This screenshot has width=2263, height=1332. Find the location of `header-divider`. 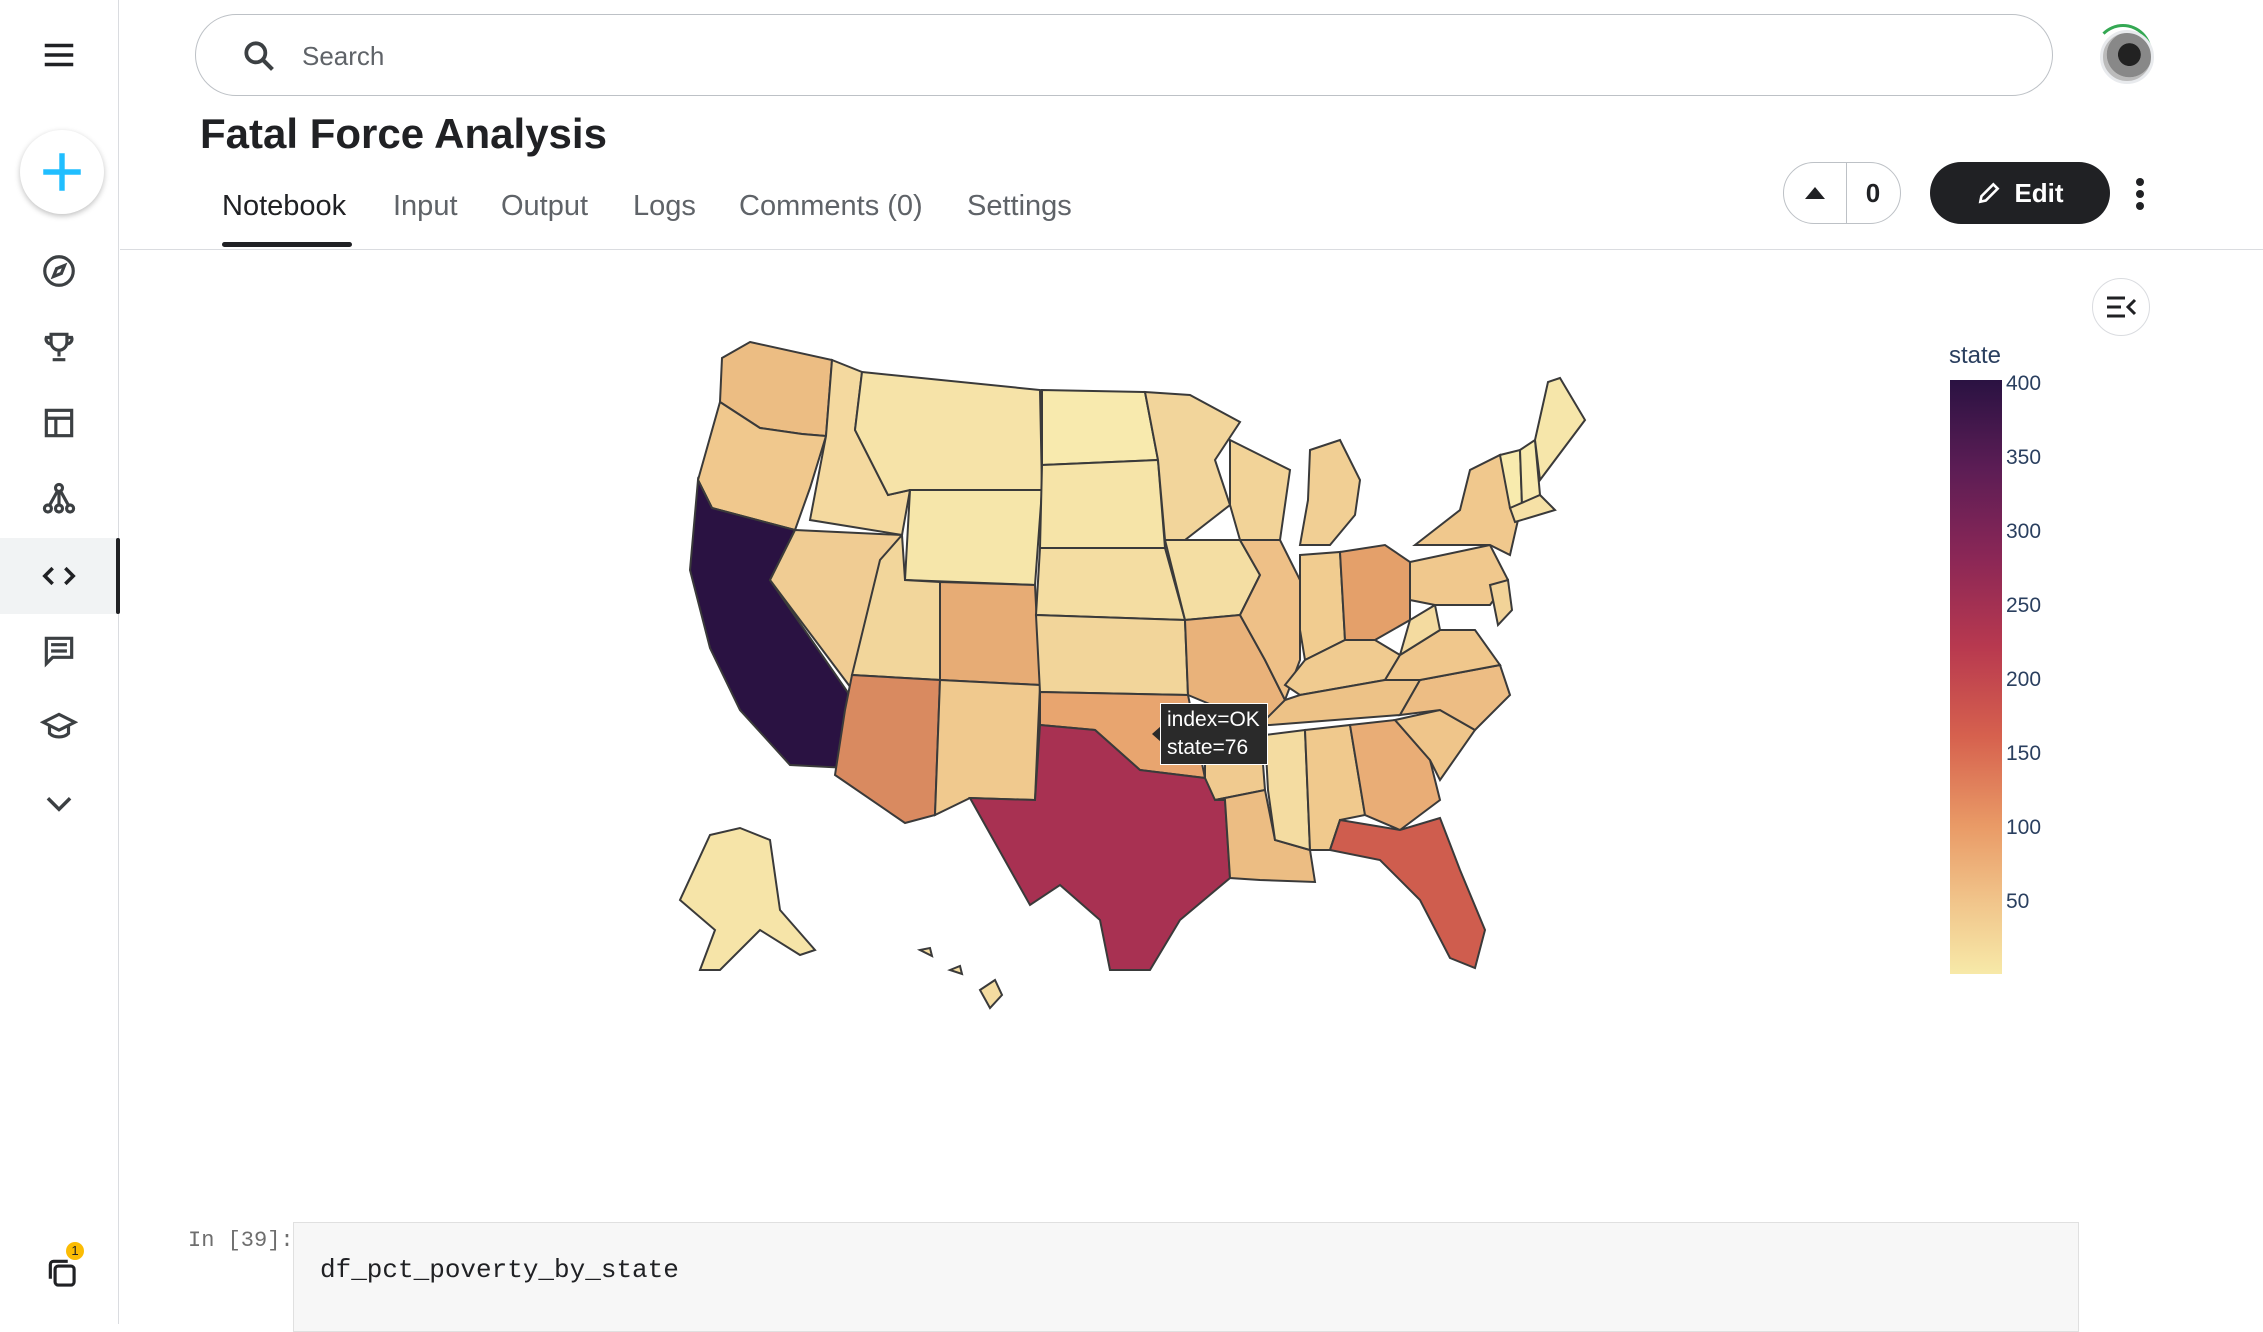

header-divider is located at coordinates (1191, 249).